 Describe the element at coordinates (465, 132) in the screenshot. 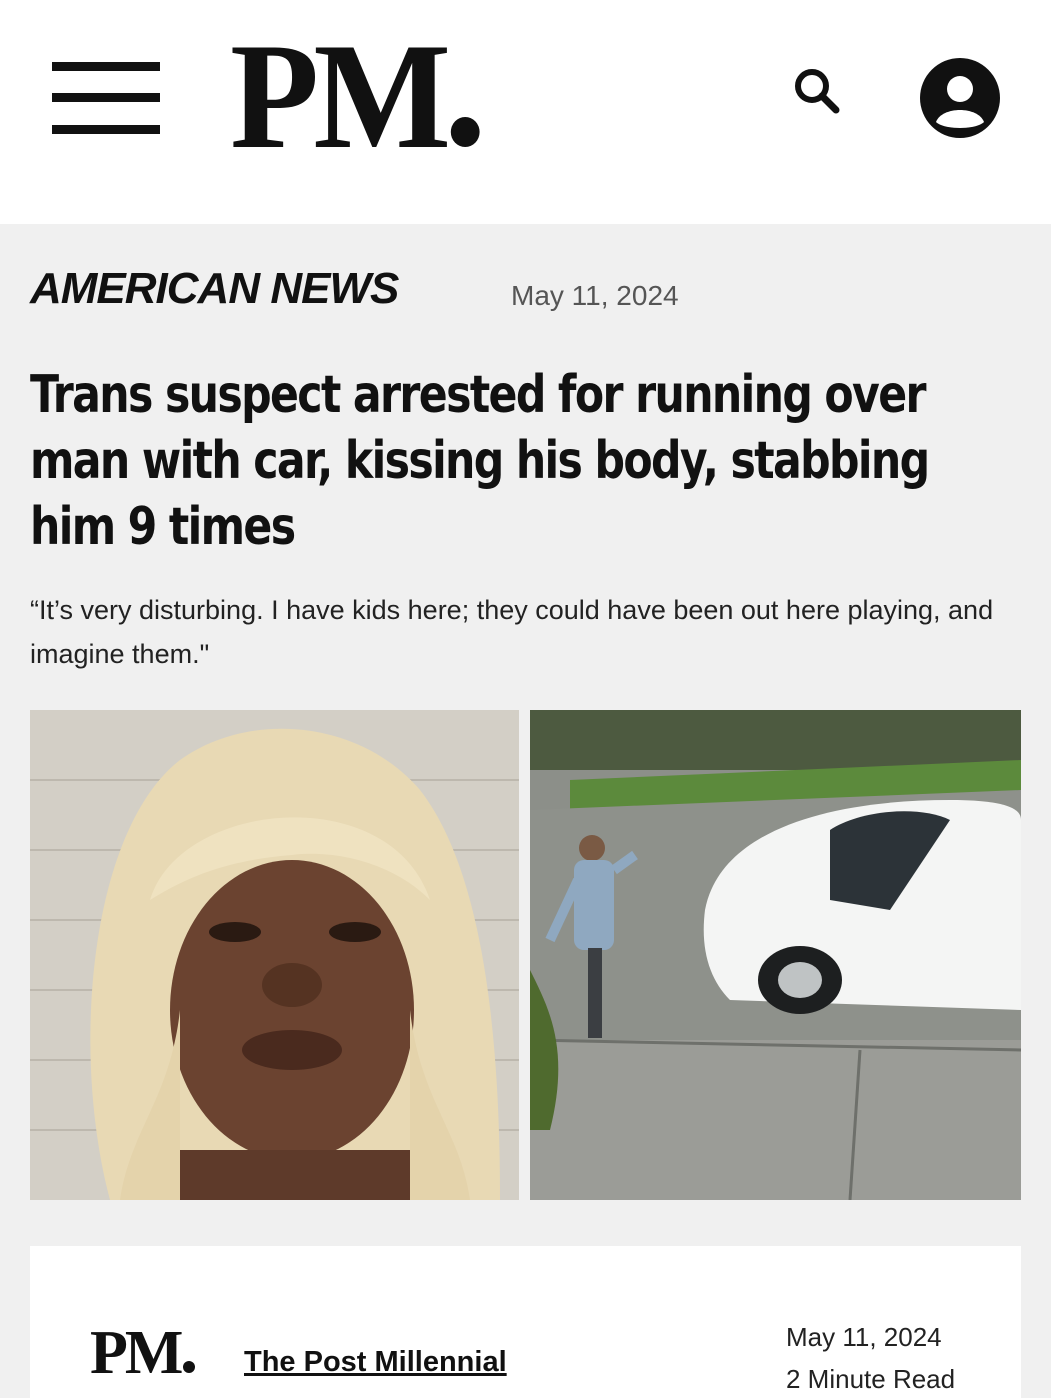

I see `logo-dot` at that location.